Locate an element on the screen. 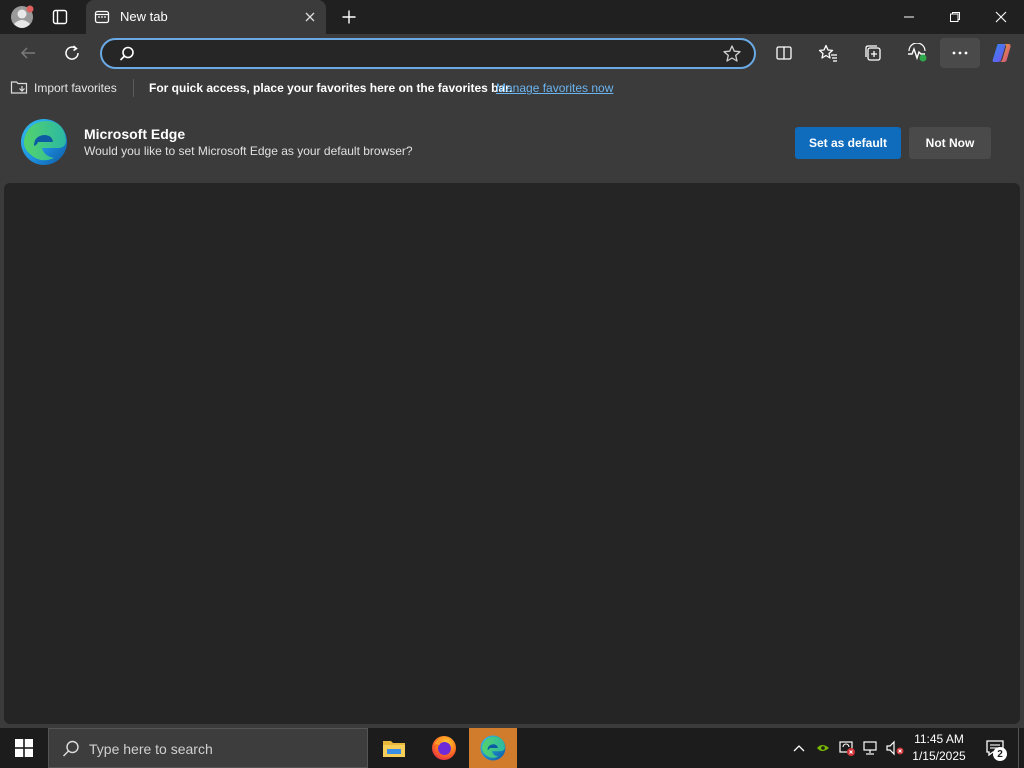 The height and width of the screenshot is (768, 1024). performance-icon is located at coordinates (917, 53).